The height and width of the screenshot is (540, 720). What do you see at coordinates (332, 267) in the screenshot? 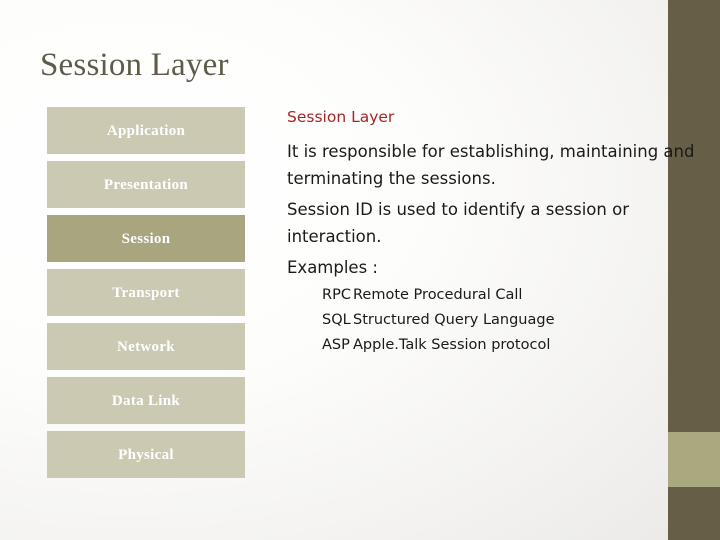
I see `examples-label: Examples :` at bounding box center [332, 267].